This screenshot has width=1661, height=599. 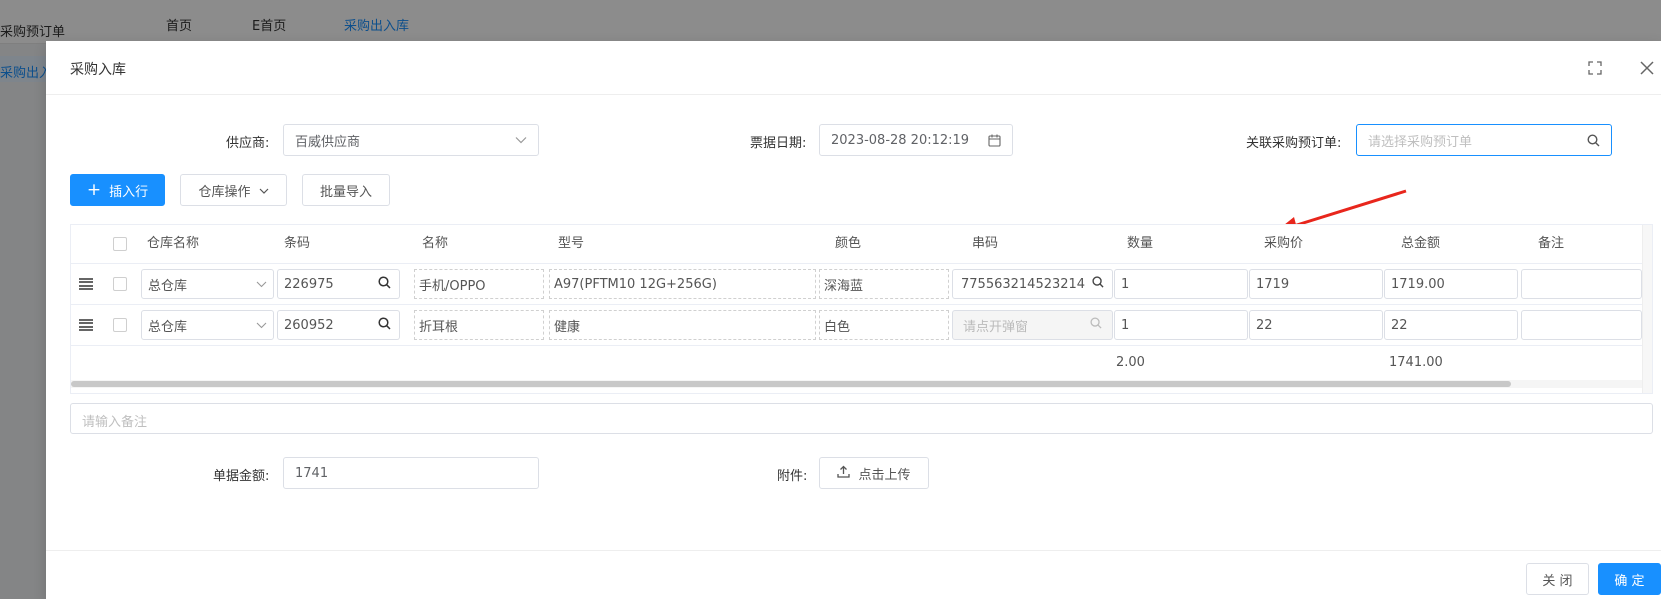 What do you see at coordinates (1551, 243) in the screenshot?
I see `header-remark: 备注` at bounding box center [1551, 243].